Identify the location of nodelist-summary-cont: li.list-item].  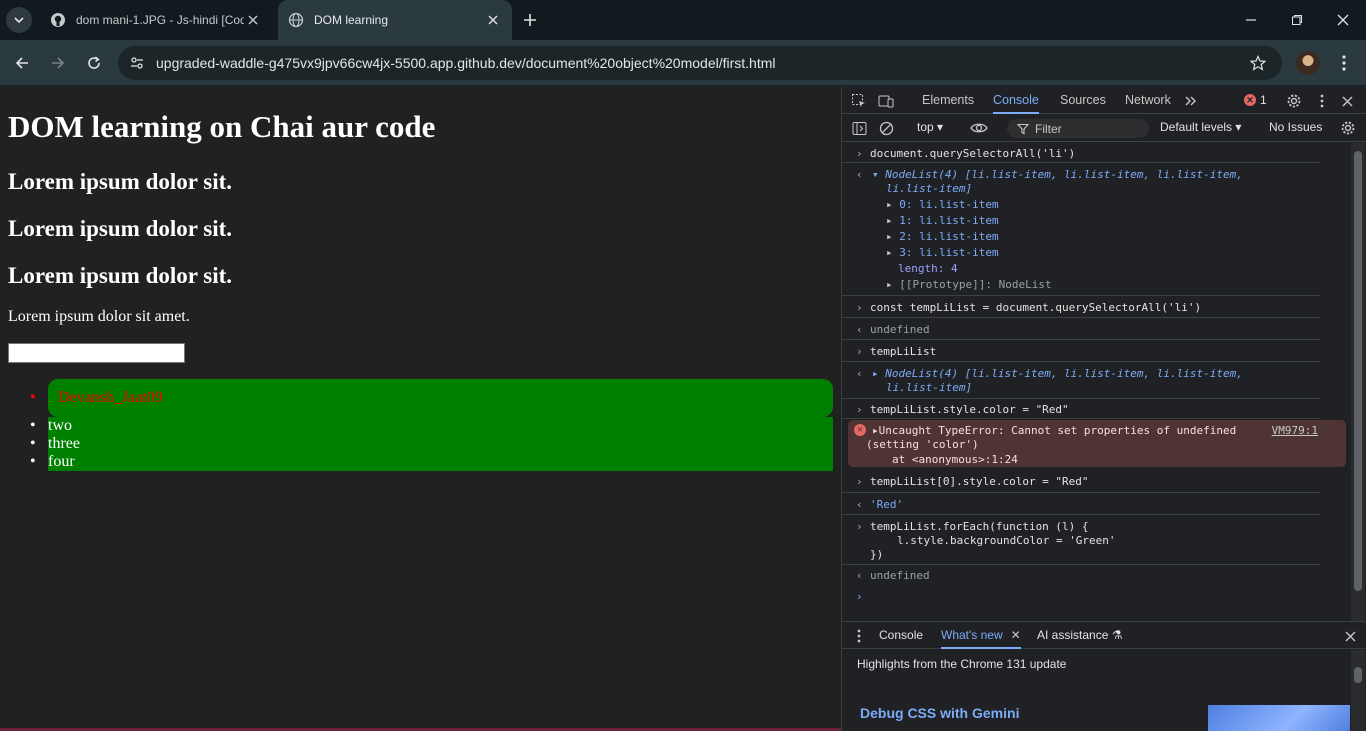
(929, 387).